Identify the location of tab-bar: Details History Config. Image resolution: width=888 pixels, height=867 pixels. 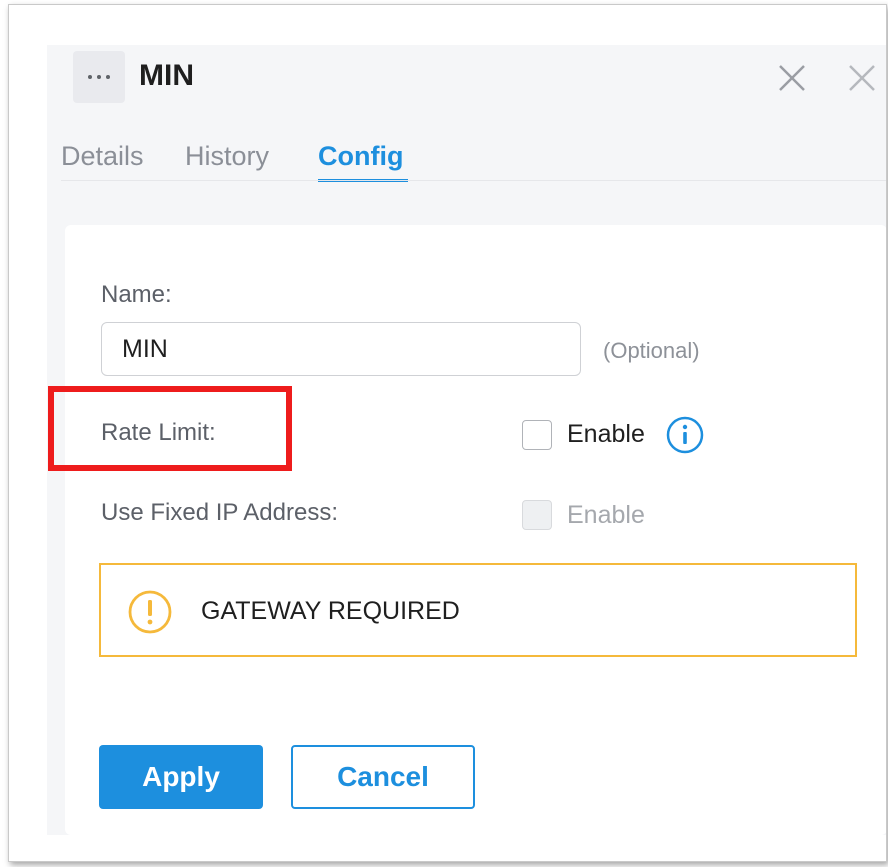
(466, 157).